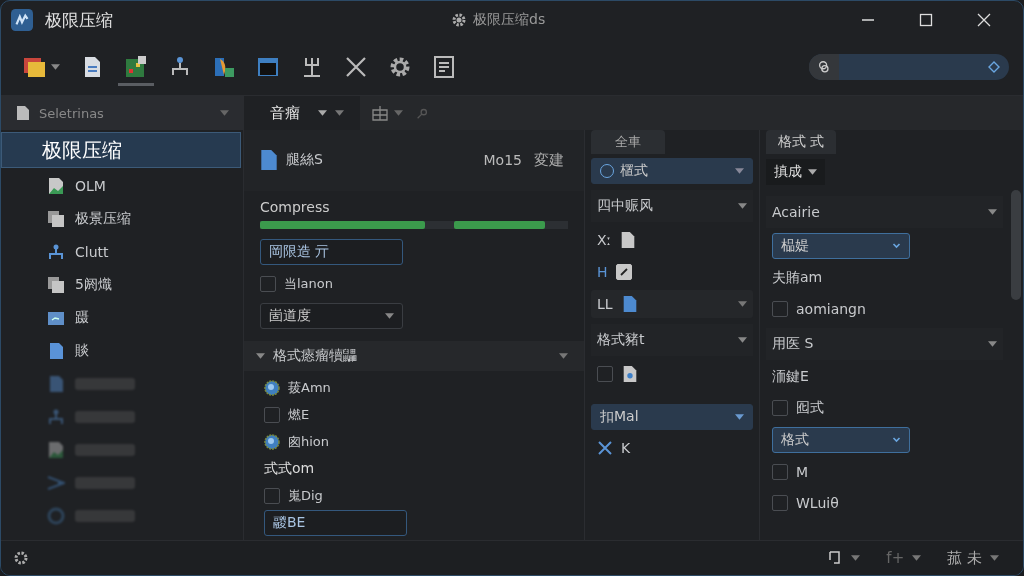  I want to click on file-meta: Mo15, so click(502, 160).